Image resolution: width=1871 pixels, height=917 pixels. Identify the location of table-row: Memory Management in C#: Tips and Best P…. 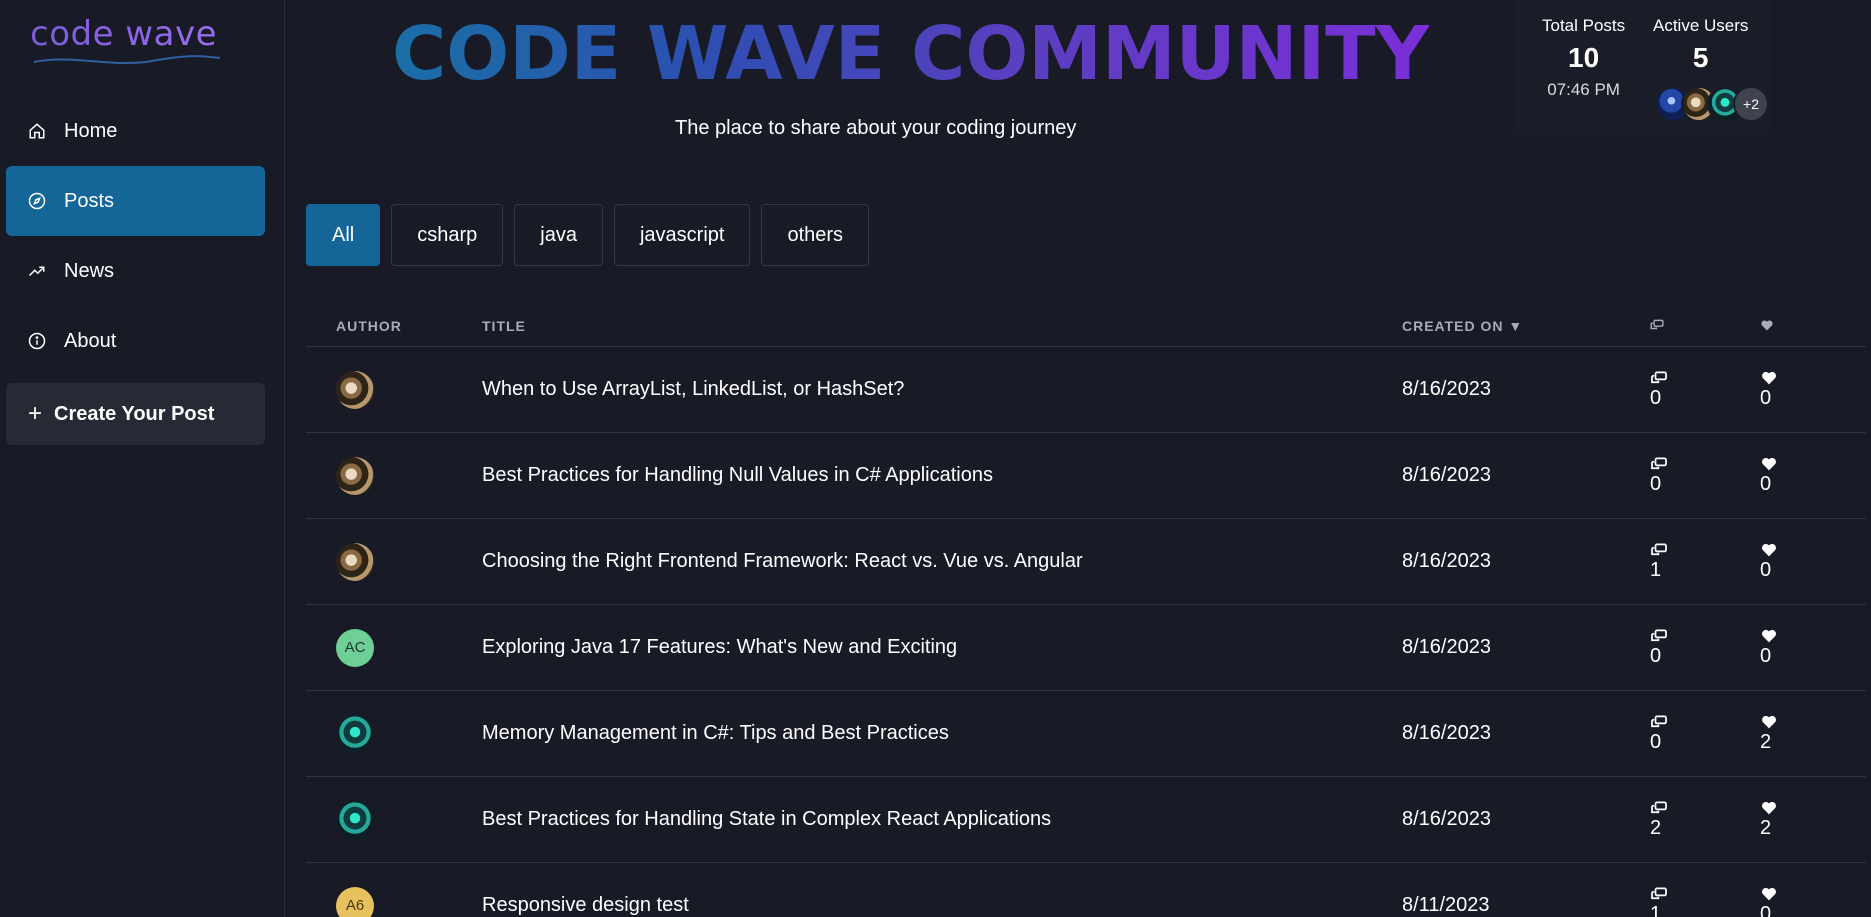
(1086, 734).